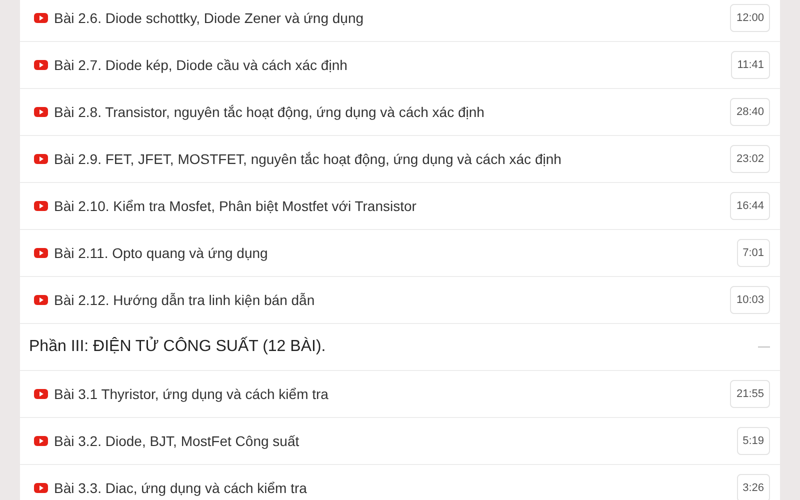 This screenshot has height=500, width=800. What do you see at coordinates (750, 394) in the screenshot?
I see `duration-badge: 21:55` at bounding box center [750, 394].